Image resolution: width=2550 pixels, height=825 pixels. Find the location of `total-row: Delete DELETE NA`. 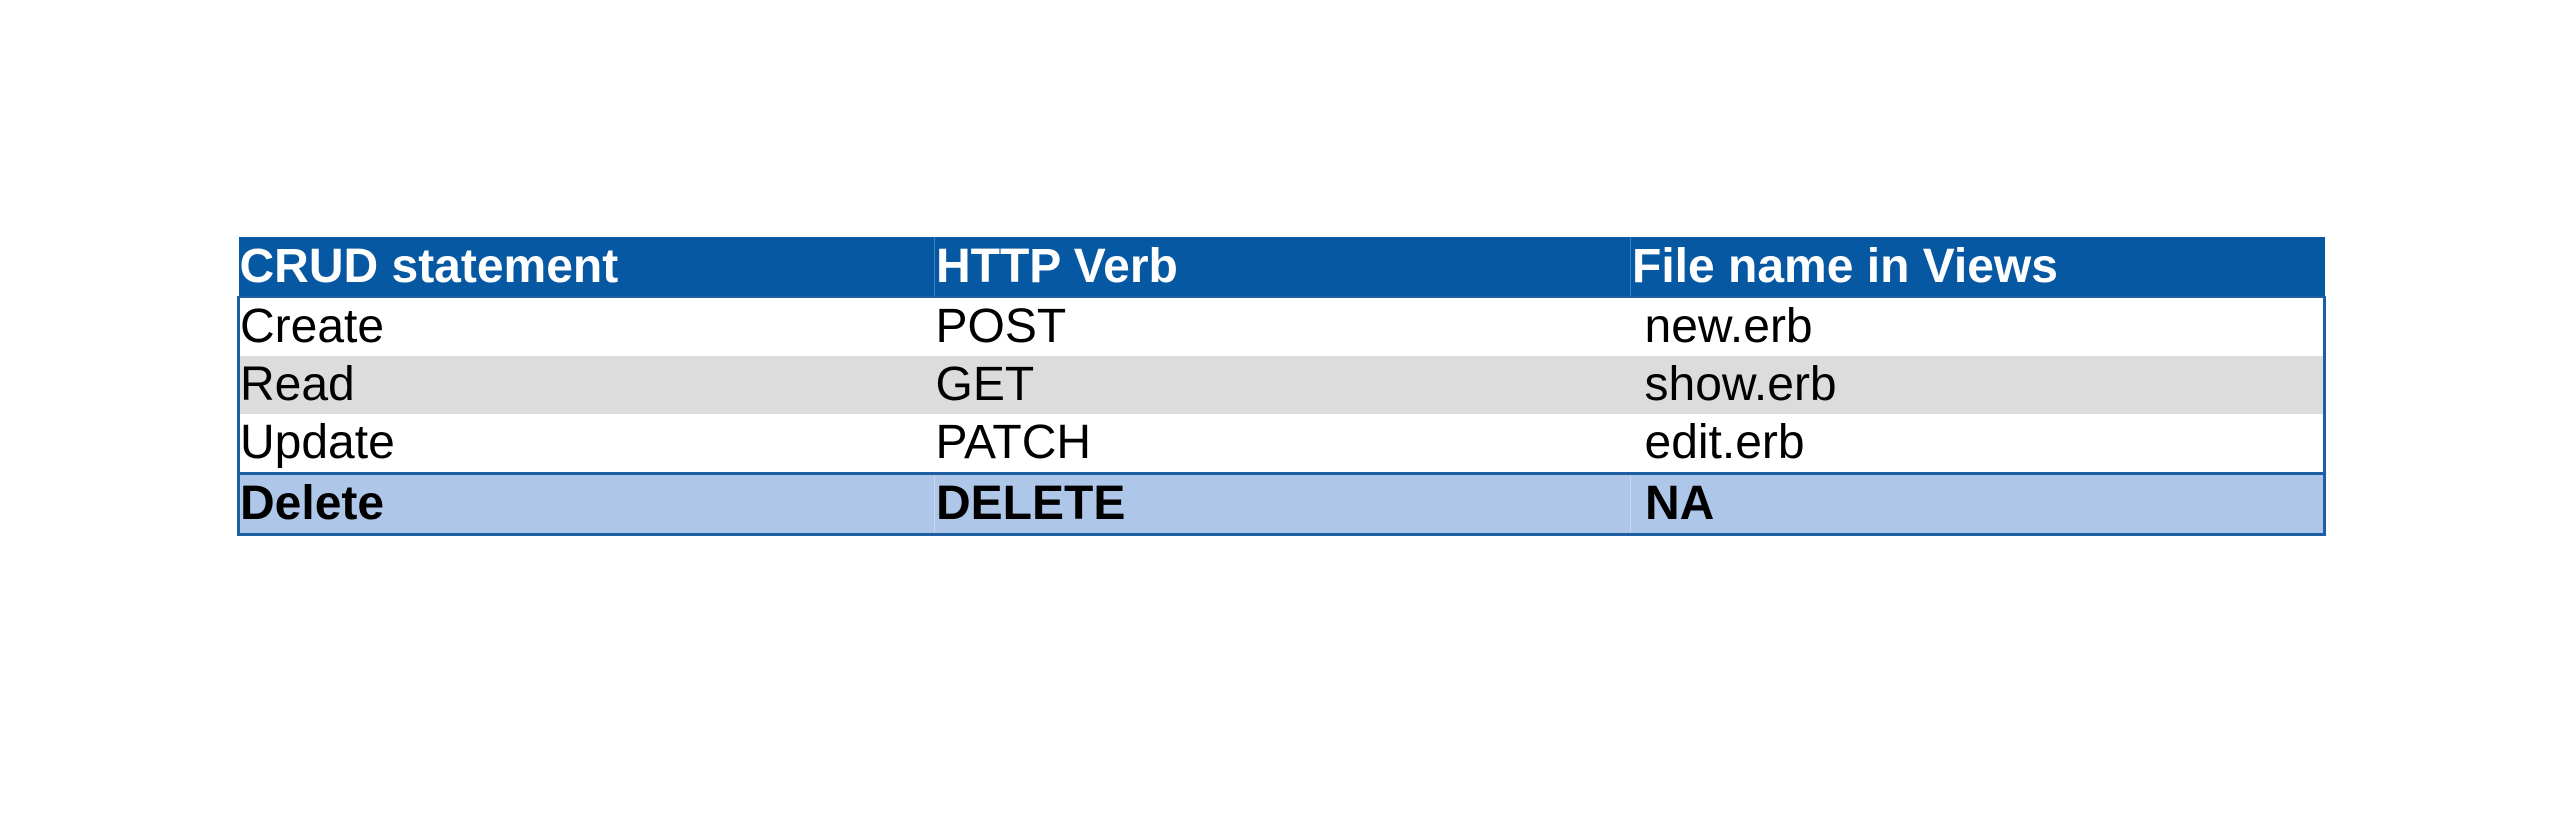

total-row: Delete DELETE NA is located at coordinates (1281, 504).